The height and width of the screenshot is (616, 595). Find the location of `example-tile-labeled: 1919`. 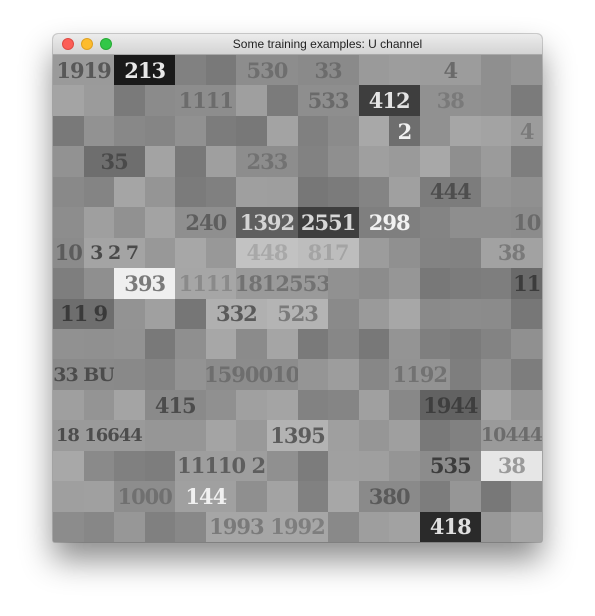

example-tile-labeled: 1919 is located at coordinates (84, 70).